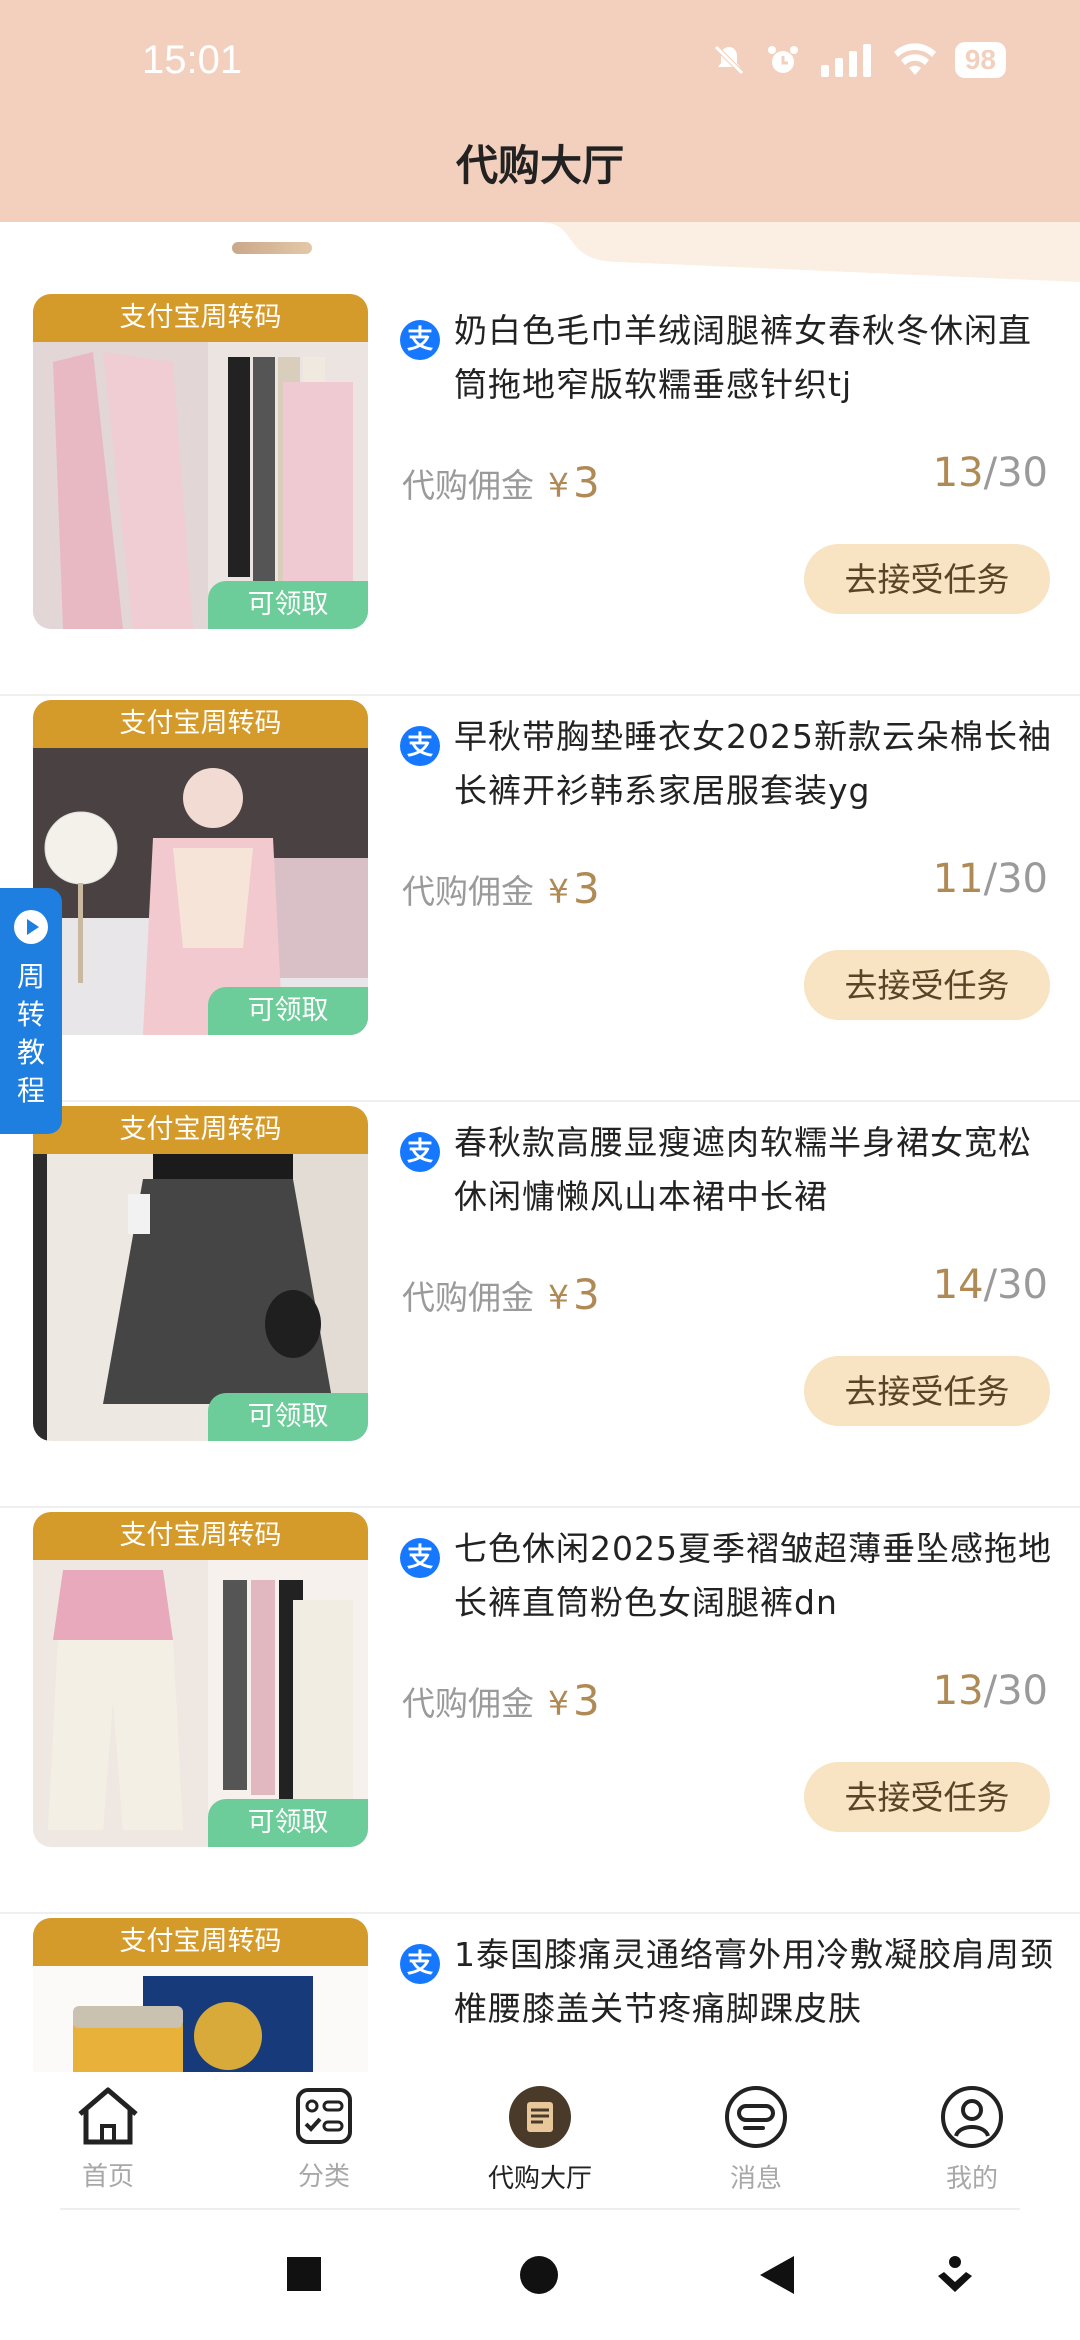 The width and height of the screenshot is (1080, 2340). What do you see at coordinates (30, 1033) in the screenshot?
I see `tutorial-label: 周 转 教 程` at bounding box center [30, 1033].